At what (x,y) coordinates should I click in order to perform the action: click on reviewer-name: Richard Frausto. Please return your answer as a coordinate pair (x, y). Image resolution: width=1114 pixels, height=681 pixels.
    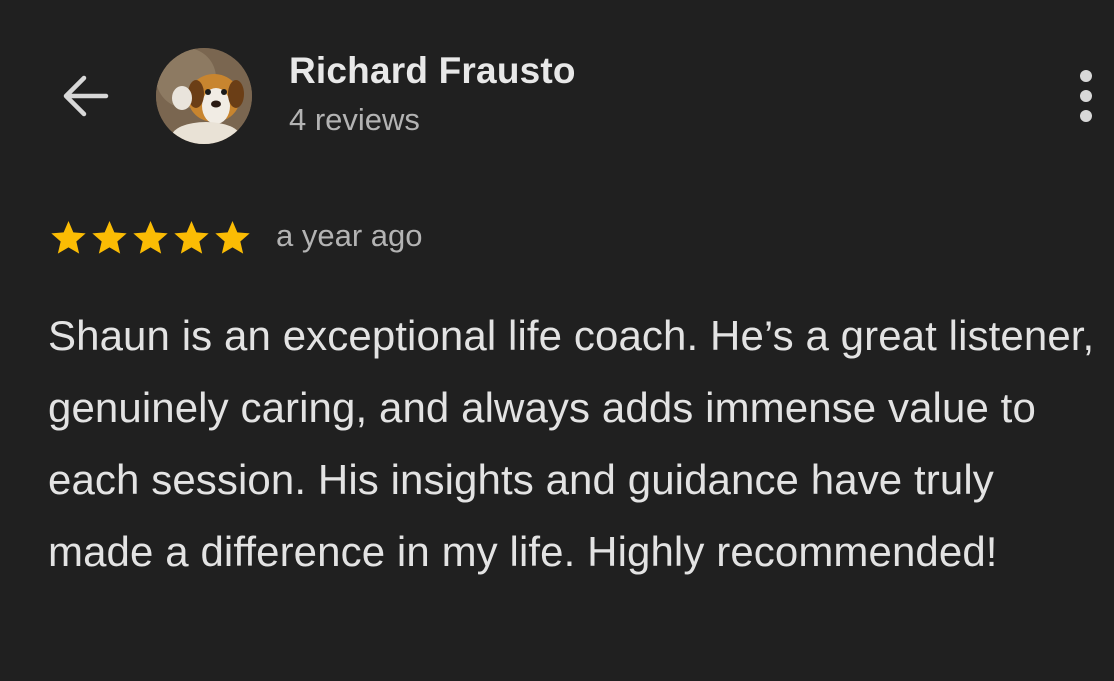
    Looking at the image, I should click on (432, 71).